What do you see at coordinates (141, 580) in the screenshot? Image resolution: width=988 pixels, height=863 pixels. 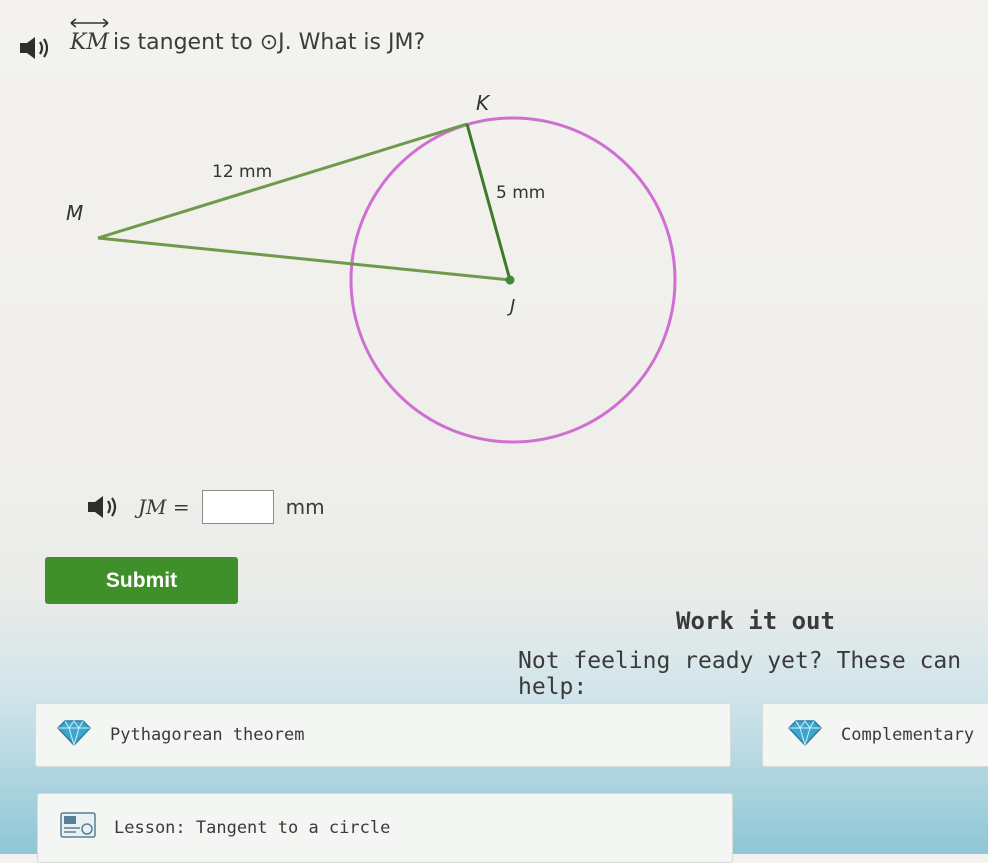 I see `submit-button: Submit` at bounding box center [141, 580].